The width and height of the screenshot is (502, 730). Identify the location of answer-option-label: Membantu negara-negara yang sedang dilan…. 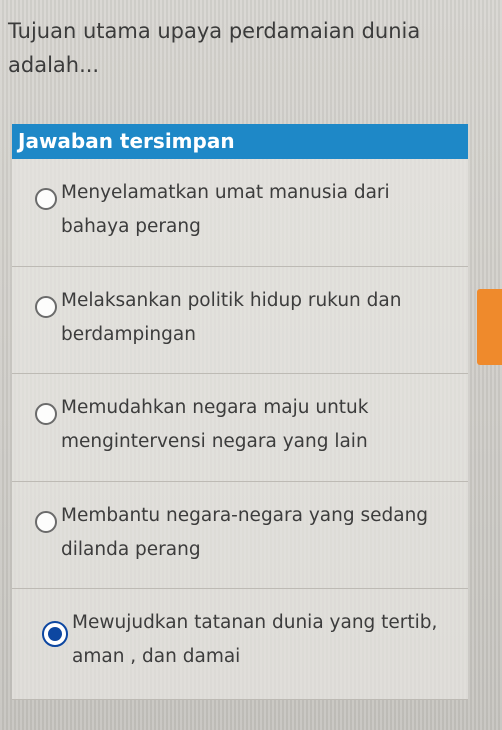
(245, 532).